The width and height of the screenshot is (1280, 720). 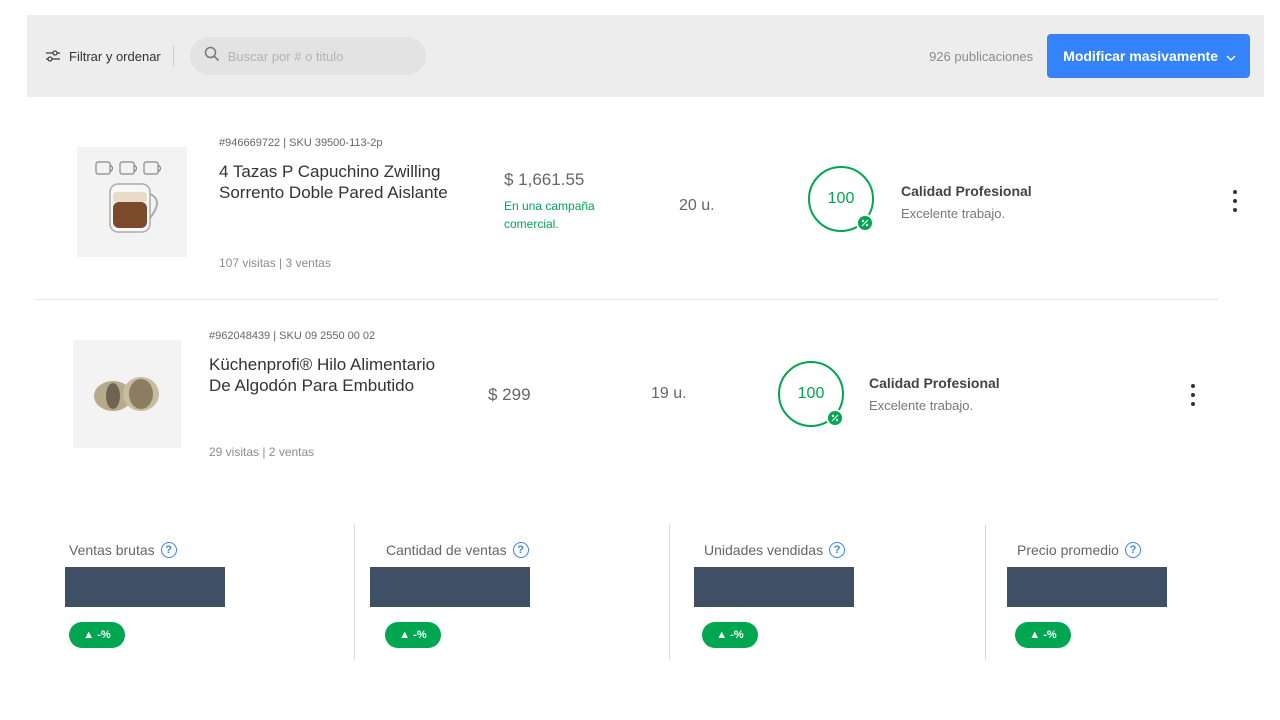 What do you see at coordinates (115, 56) in the screenshot?
I see `filter-sort-label: Filtrar y ordenar` at bounding box center [115, 56].